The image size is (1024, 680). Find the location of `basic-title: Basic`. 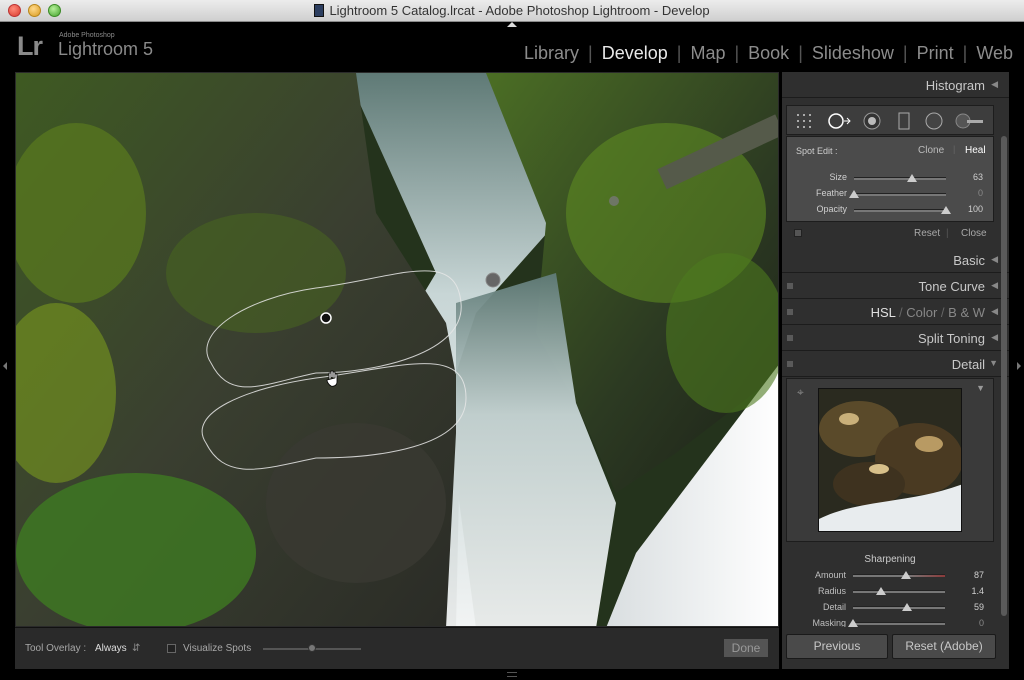

basic-title: Basic is located at coordinates (969, 260).